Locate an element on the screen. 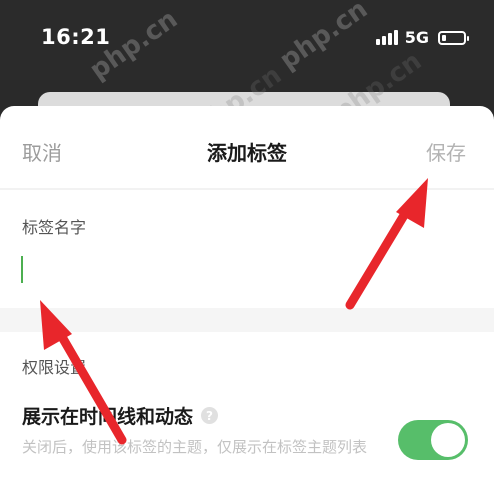 This screenshot has width=494, height=486. permissions-label: 权限设置 is located at coordinates (54, 367).